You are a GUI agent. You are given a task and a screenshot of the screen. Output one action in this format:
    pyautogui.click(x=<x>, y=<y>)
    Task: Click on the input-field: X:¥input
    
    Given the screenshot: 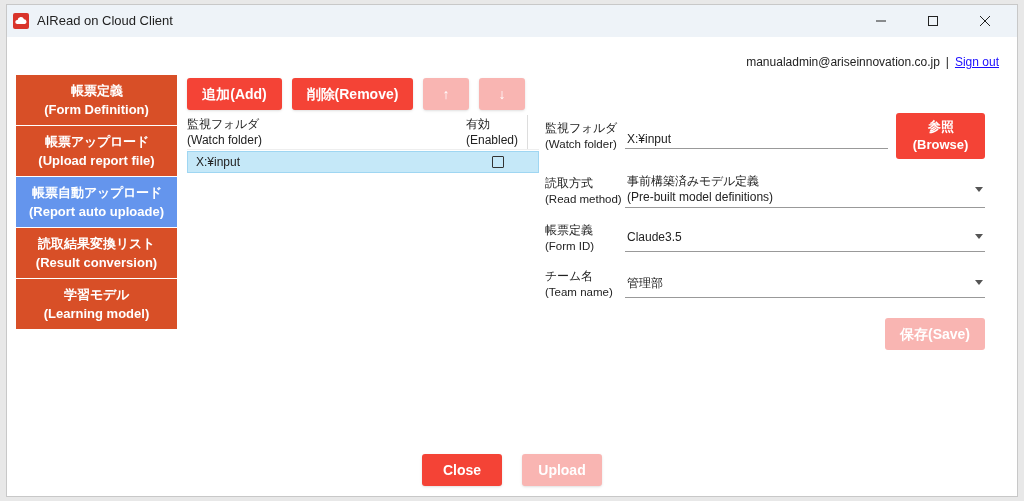 What is the action you would take?
    pyautogui.click(x=756, y=136)
    